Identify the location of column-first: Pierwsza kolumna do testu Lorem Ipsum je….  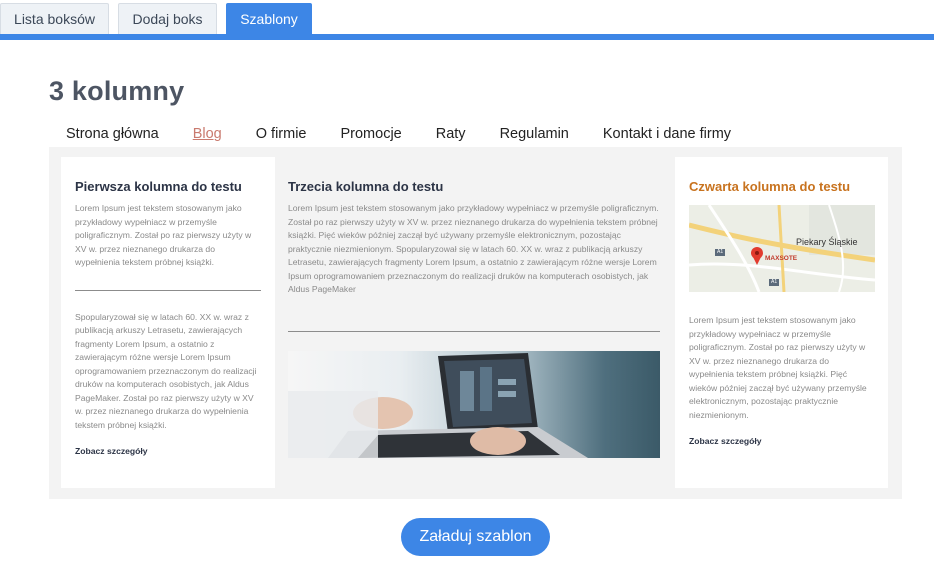
(168, 322).